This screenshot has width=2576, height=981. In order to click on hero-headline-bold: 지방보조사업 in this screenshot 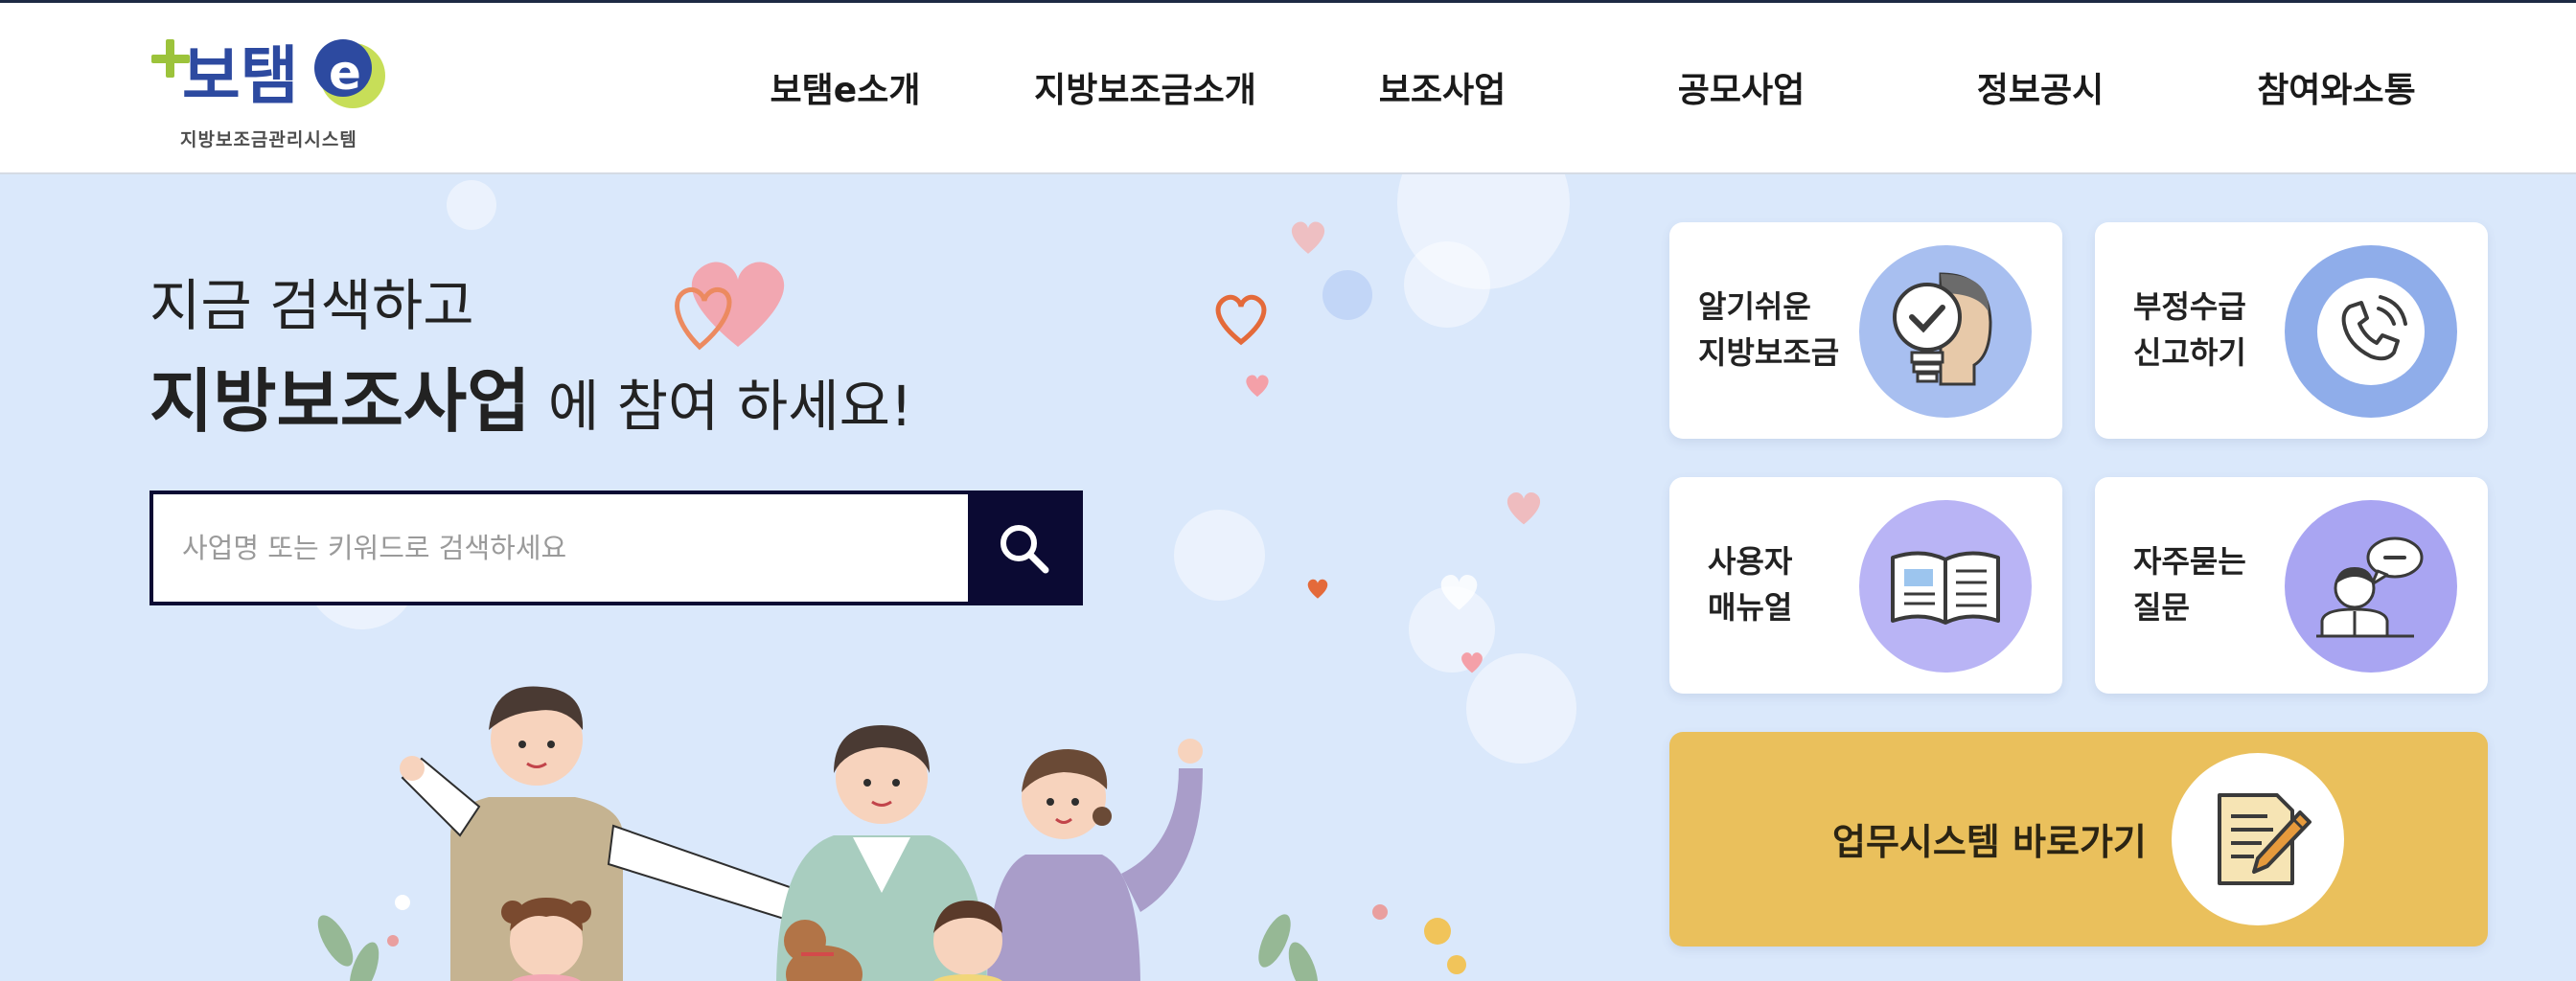, I will do `click(340, 402)`.